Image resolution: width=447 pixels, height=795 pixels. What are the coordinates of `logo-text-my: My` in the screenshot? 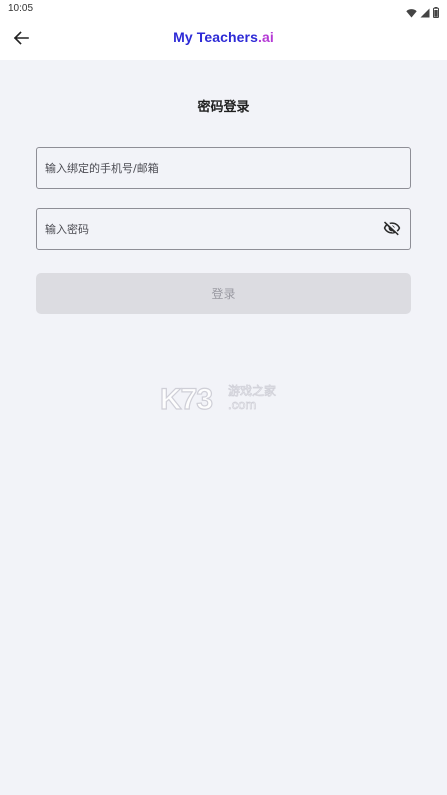 It's located at (185, 37).